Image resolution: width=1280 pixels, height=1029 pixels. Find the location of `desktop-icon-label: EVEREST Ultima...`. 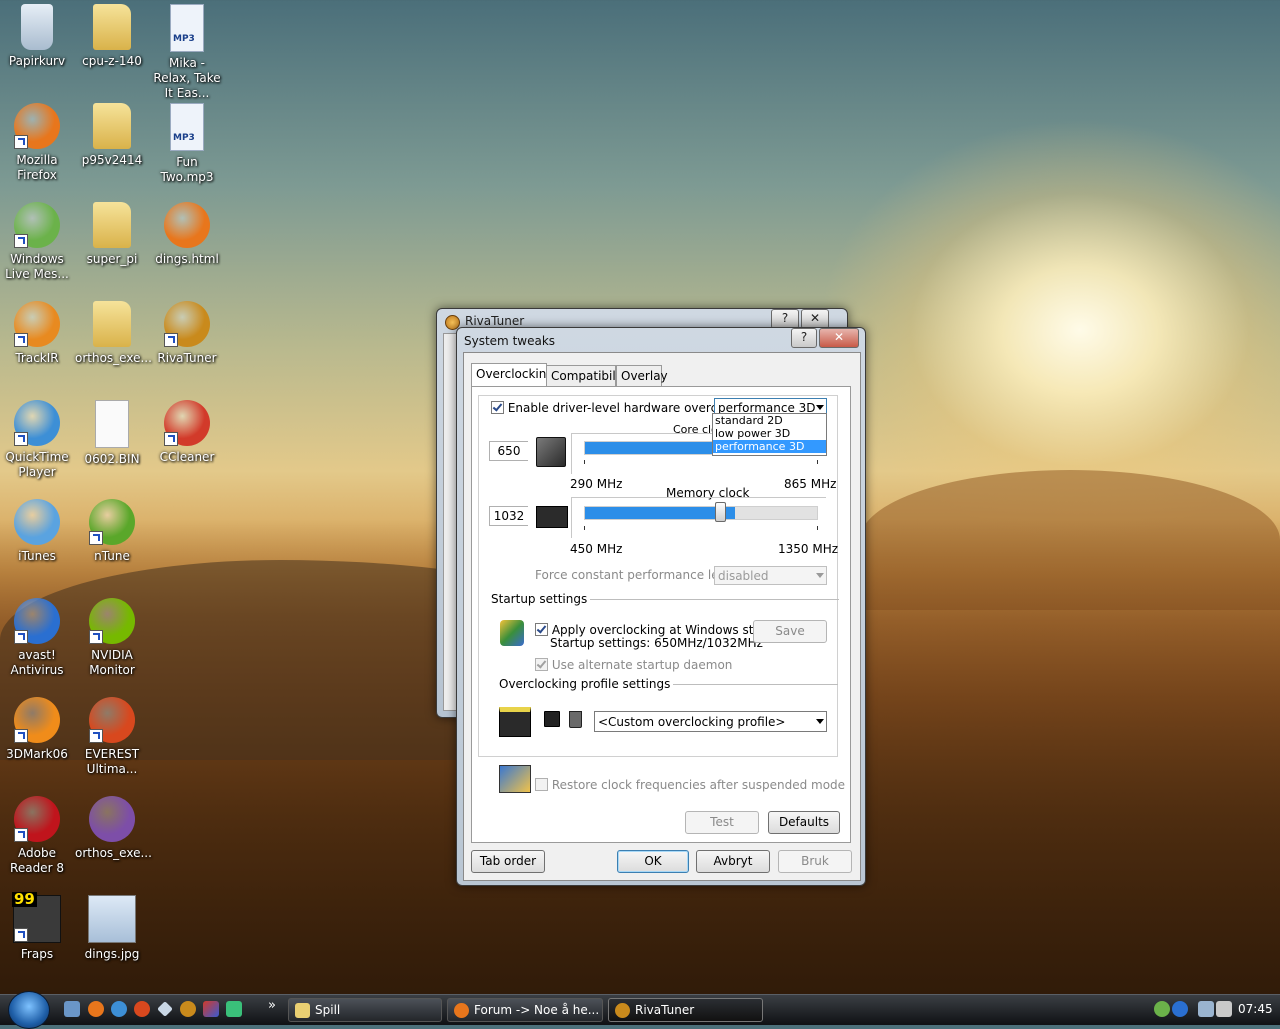

desktop-icon-label: EVEREST Ultima... is located at coordinates (112, 761).